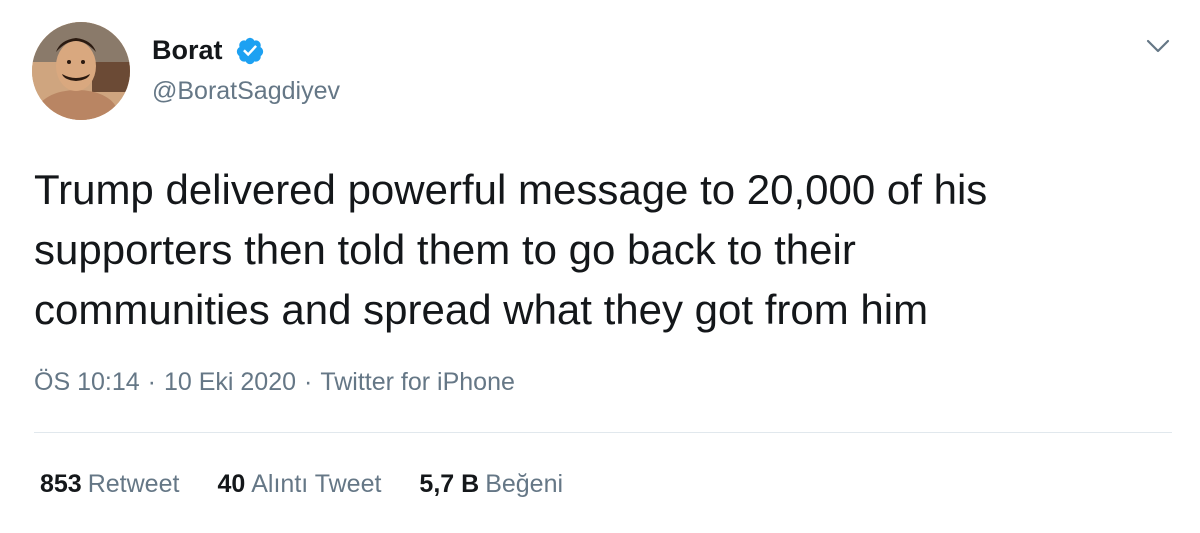  Describe the element at coordinates (230, 382) in the screenshot. I see `tweet-date: 10 Eki 2020` at that location.